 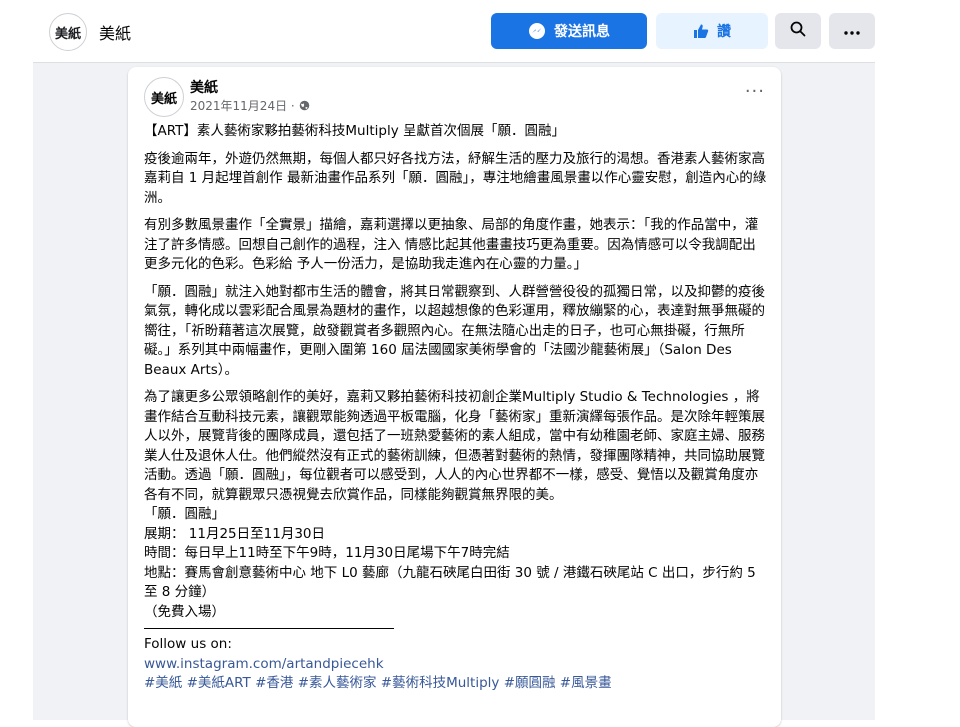 I want to click on globe-icon, so click(x=304, y=105).